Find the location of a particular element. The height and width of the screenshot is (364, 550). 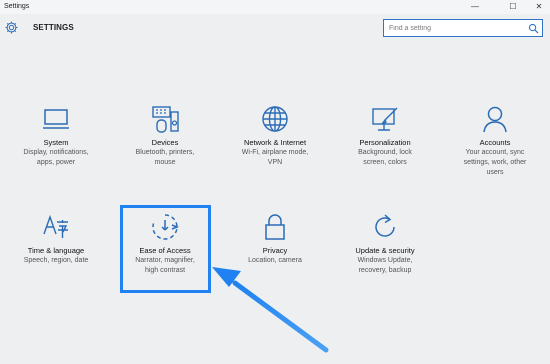

tile-description: Wi-Fi, airplane mode, is located at coordinates (275, 152).